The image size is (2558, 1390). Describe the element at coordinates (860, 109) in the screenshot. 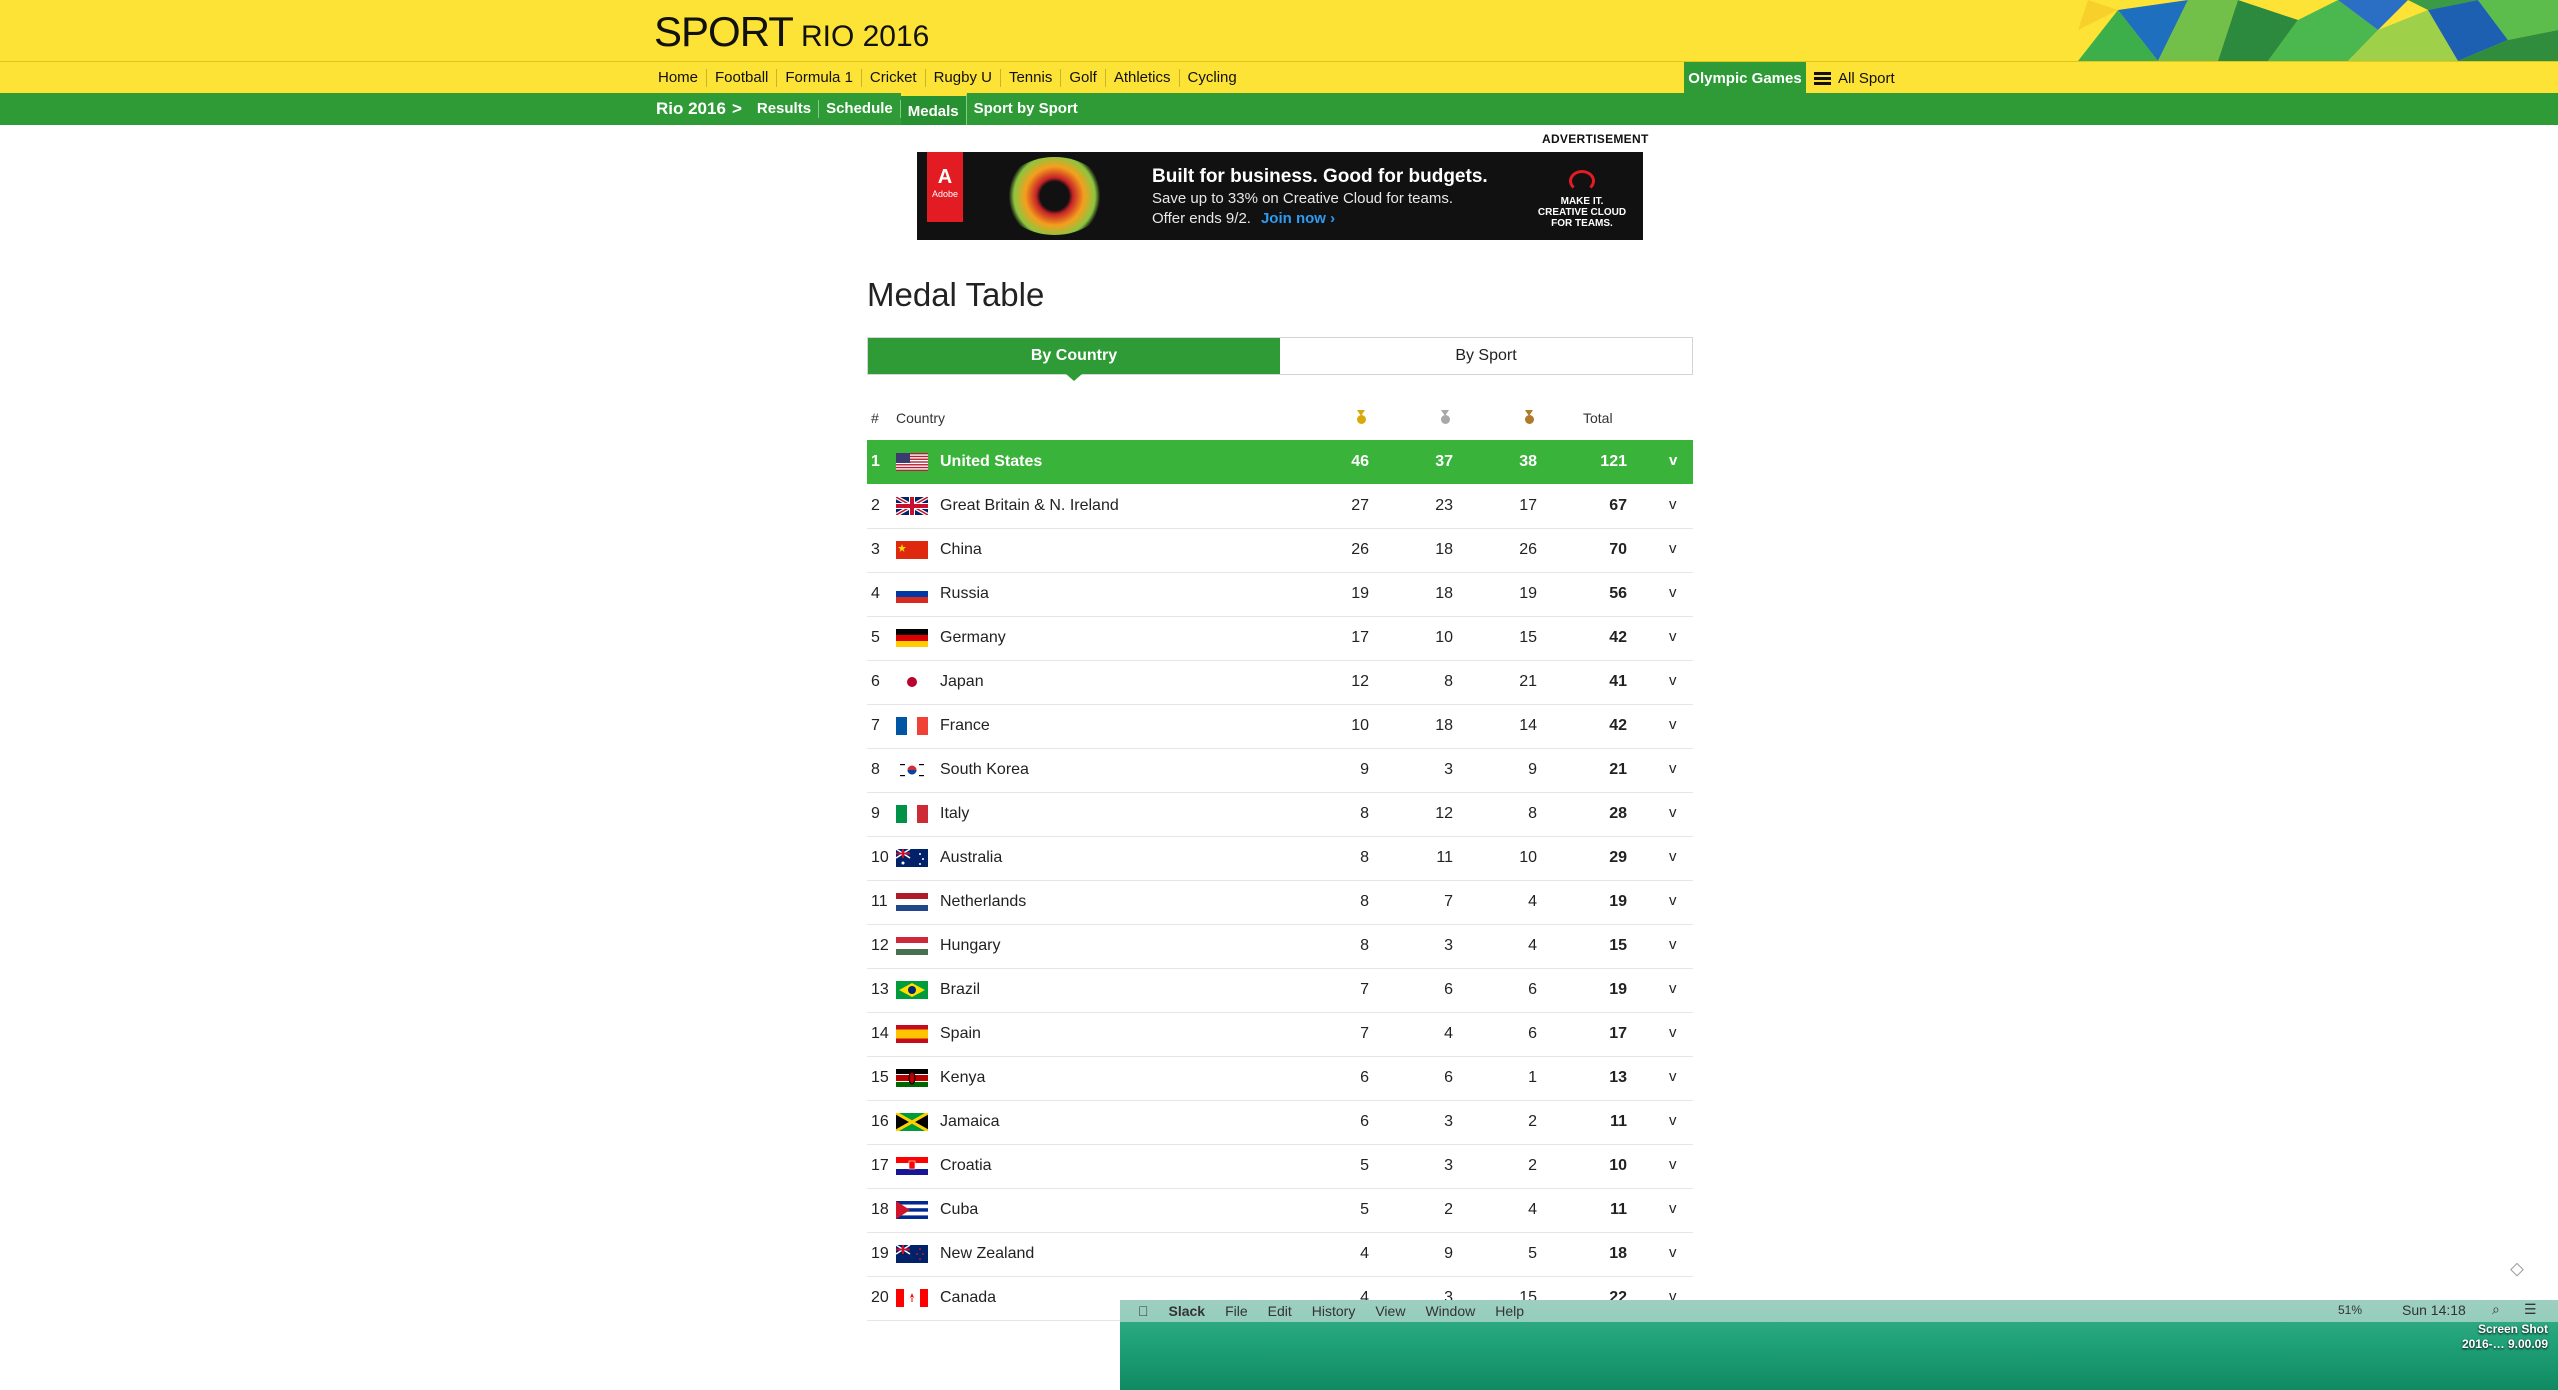

I see `subnav-schedule: Schedule` at that location.